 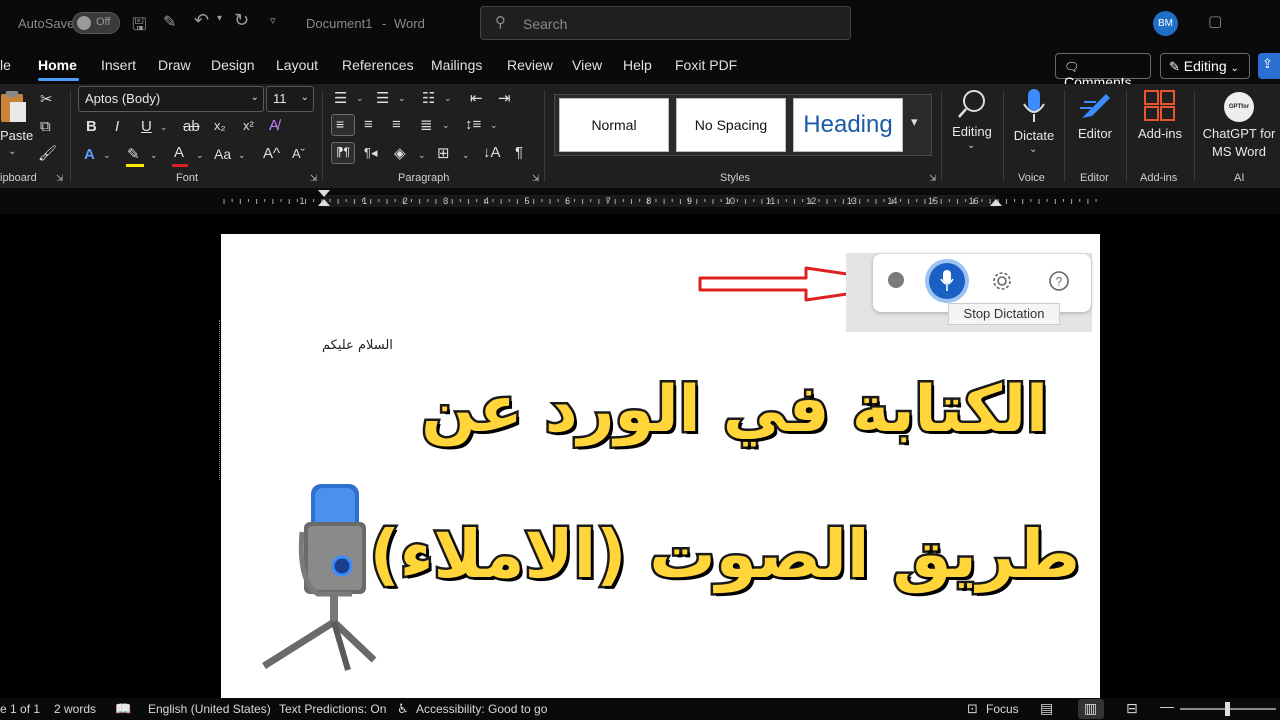 What do you see at coordinates (494, 125) in the screenshot?
I see `line-spacing-dropdown-icon: ⌄` at bounding box center [494, 125].